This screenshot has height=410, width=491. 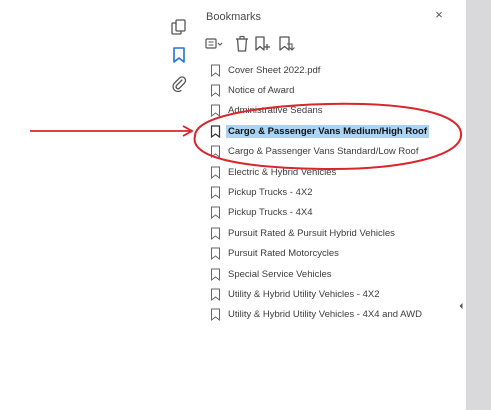 I want to click on panel-resize-handle, so click(x=461, y=302).